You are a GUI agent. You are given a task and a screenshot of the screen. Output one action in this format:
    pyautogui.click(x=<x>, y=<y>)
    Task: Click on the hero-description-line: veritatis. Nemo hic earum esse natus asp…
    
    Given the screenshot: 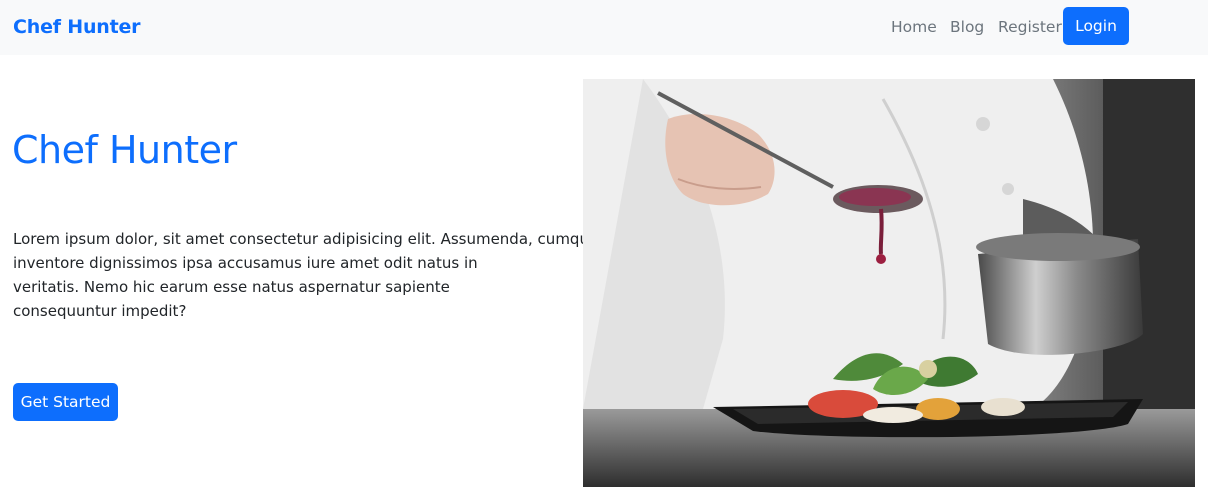 What is the action you would take?
    pyautogui.click(x=231, y=287)
    